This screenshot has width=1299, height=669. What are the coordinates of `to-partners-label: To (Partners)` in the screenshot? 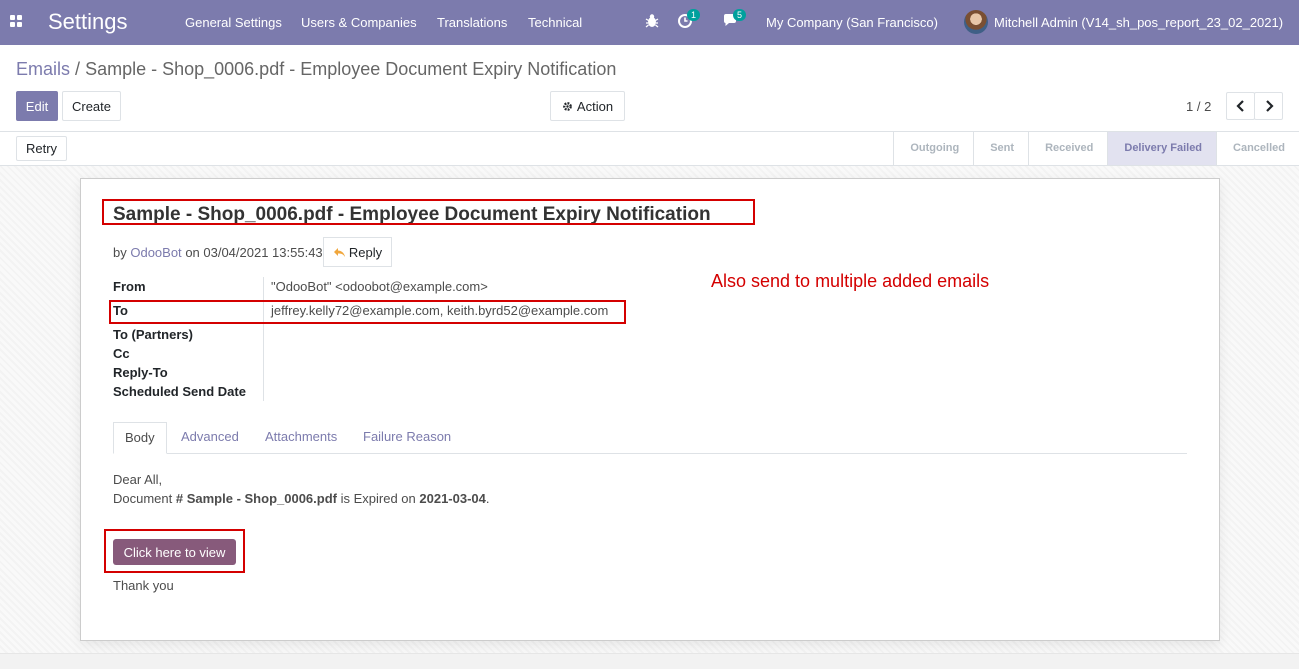 It's located at (153, 334).